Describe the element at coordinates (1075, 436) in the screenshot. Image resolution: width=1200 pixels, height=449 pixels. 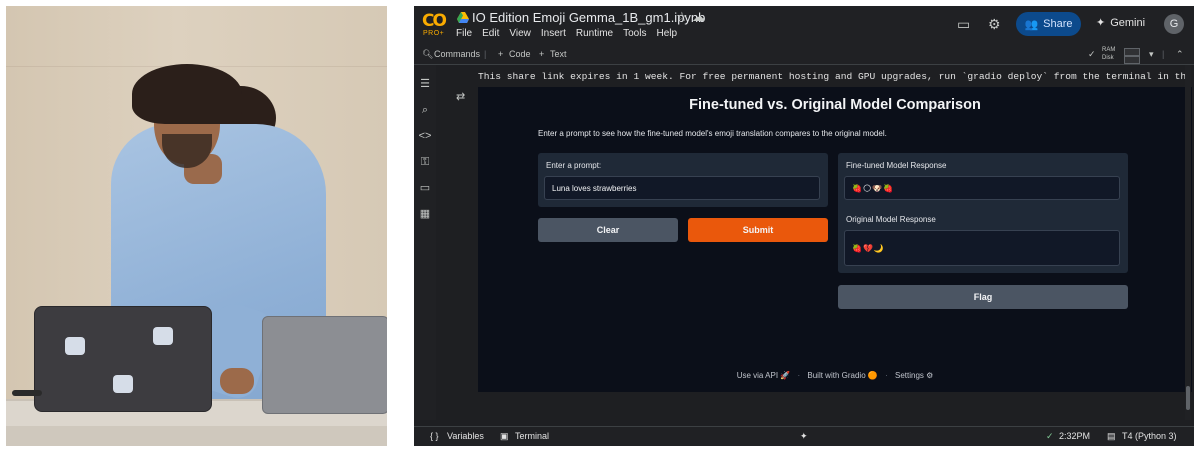
I see `execution-time: 2:32PM` at that location.